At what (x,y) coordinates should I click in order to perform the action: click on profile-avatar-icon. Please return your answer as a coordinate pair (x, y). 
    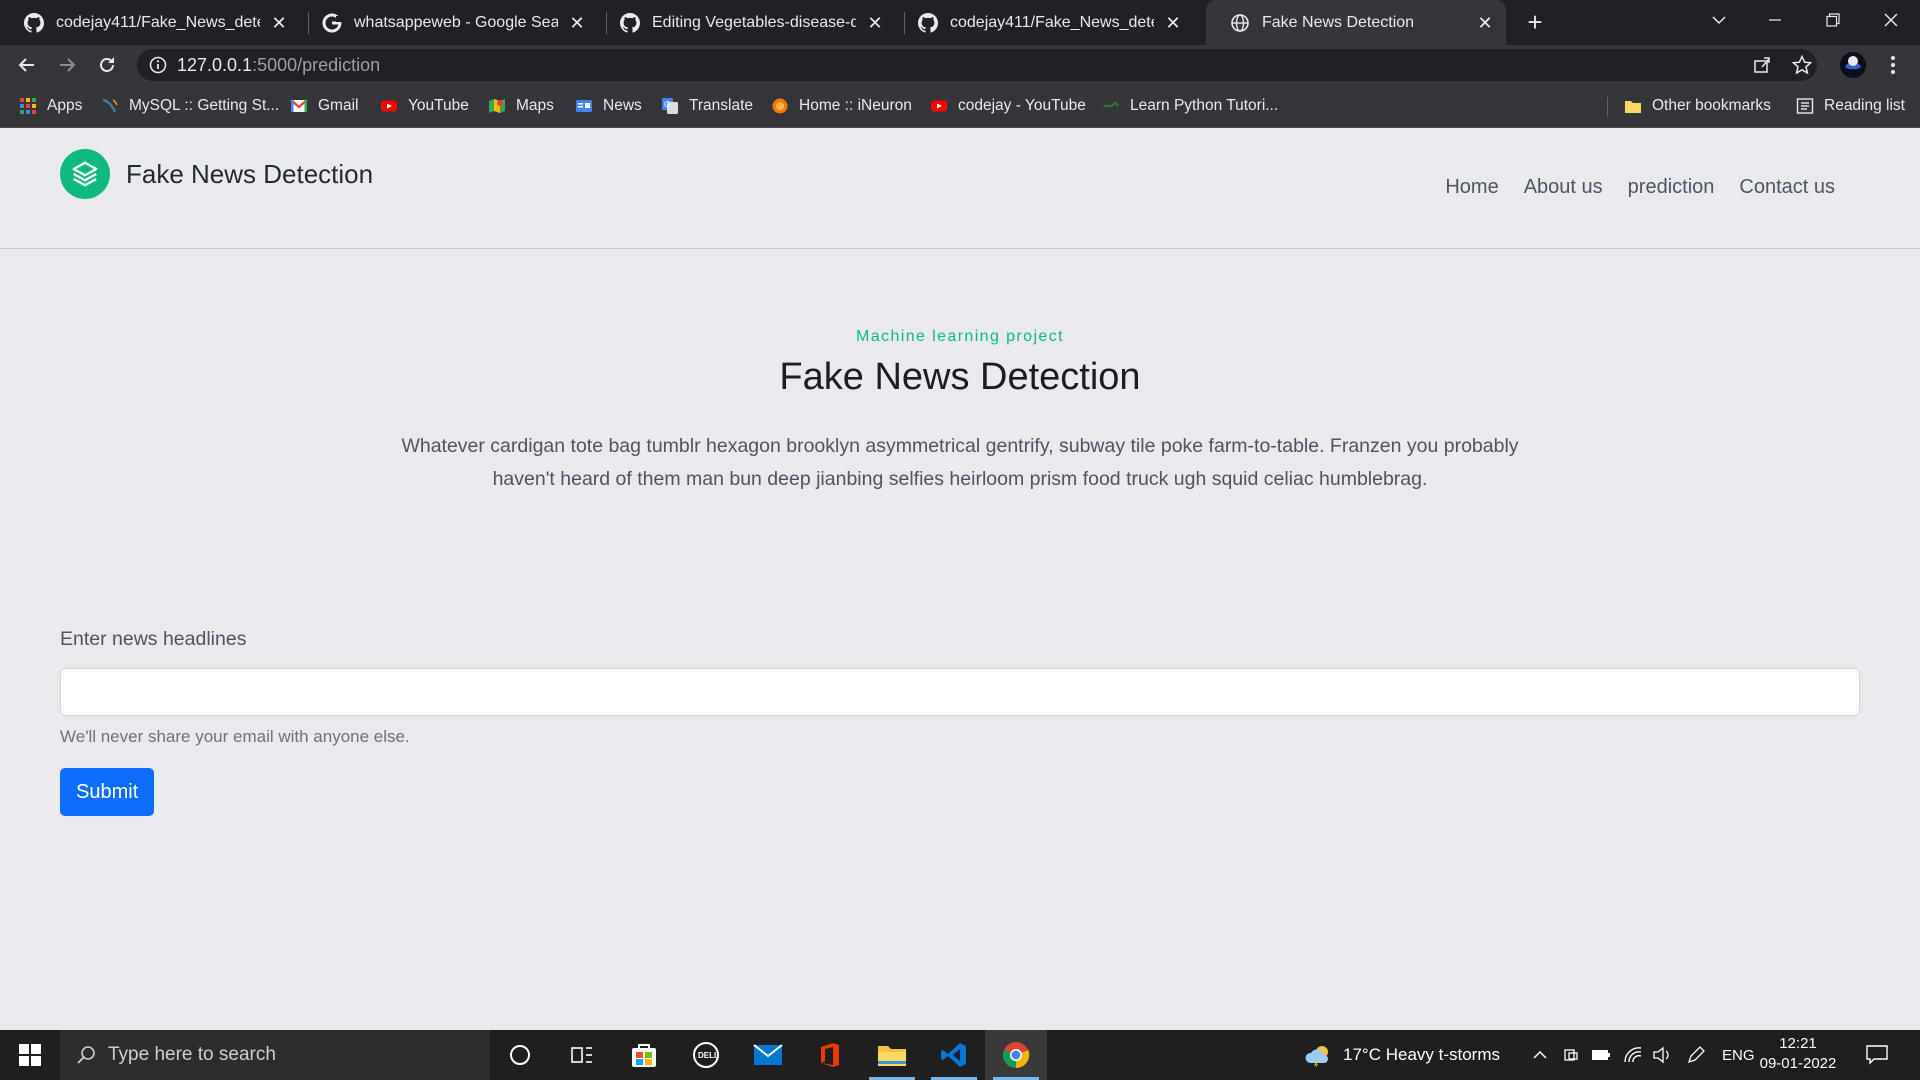
    Looking at the image, I should click on (1853, 65).